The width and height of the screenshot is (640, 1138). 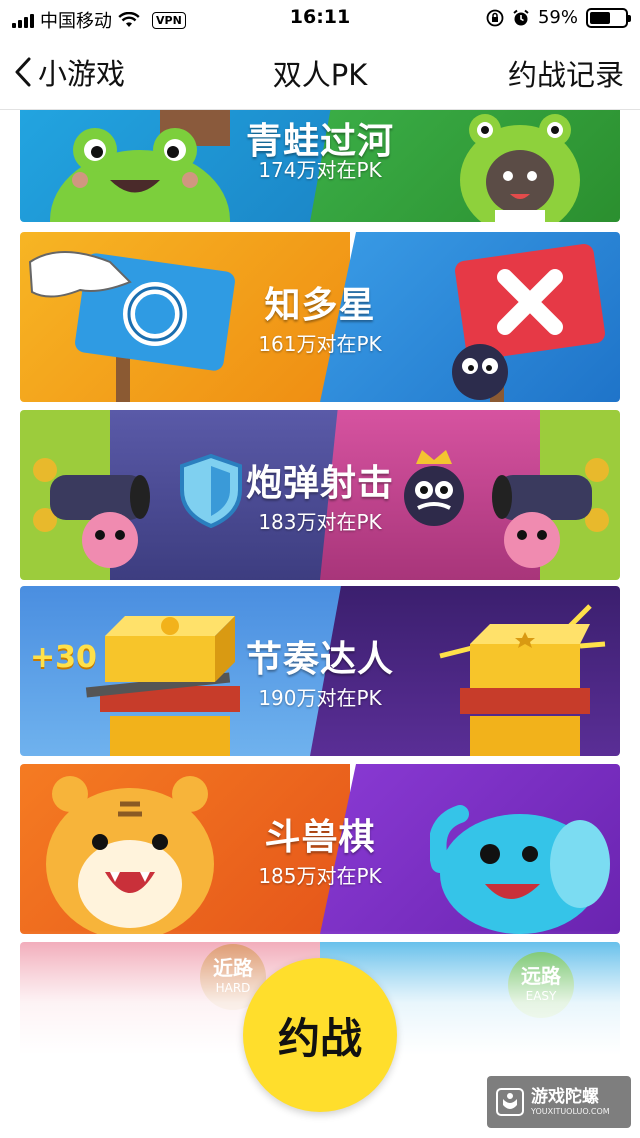 I want to click on game-title: 知多星, so click(x=320, y=305).